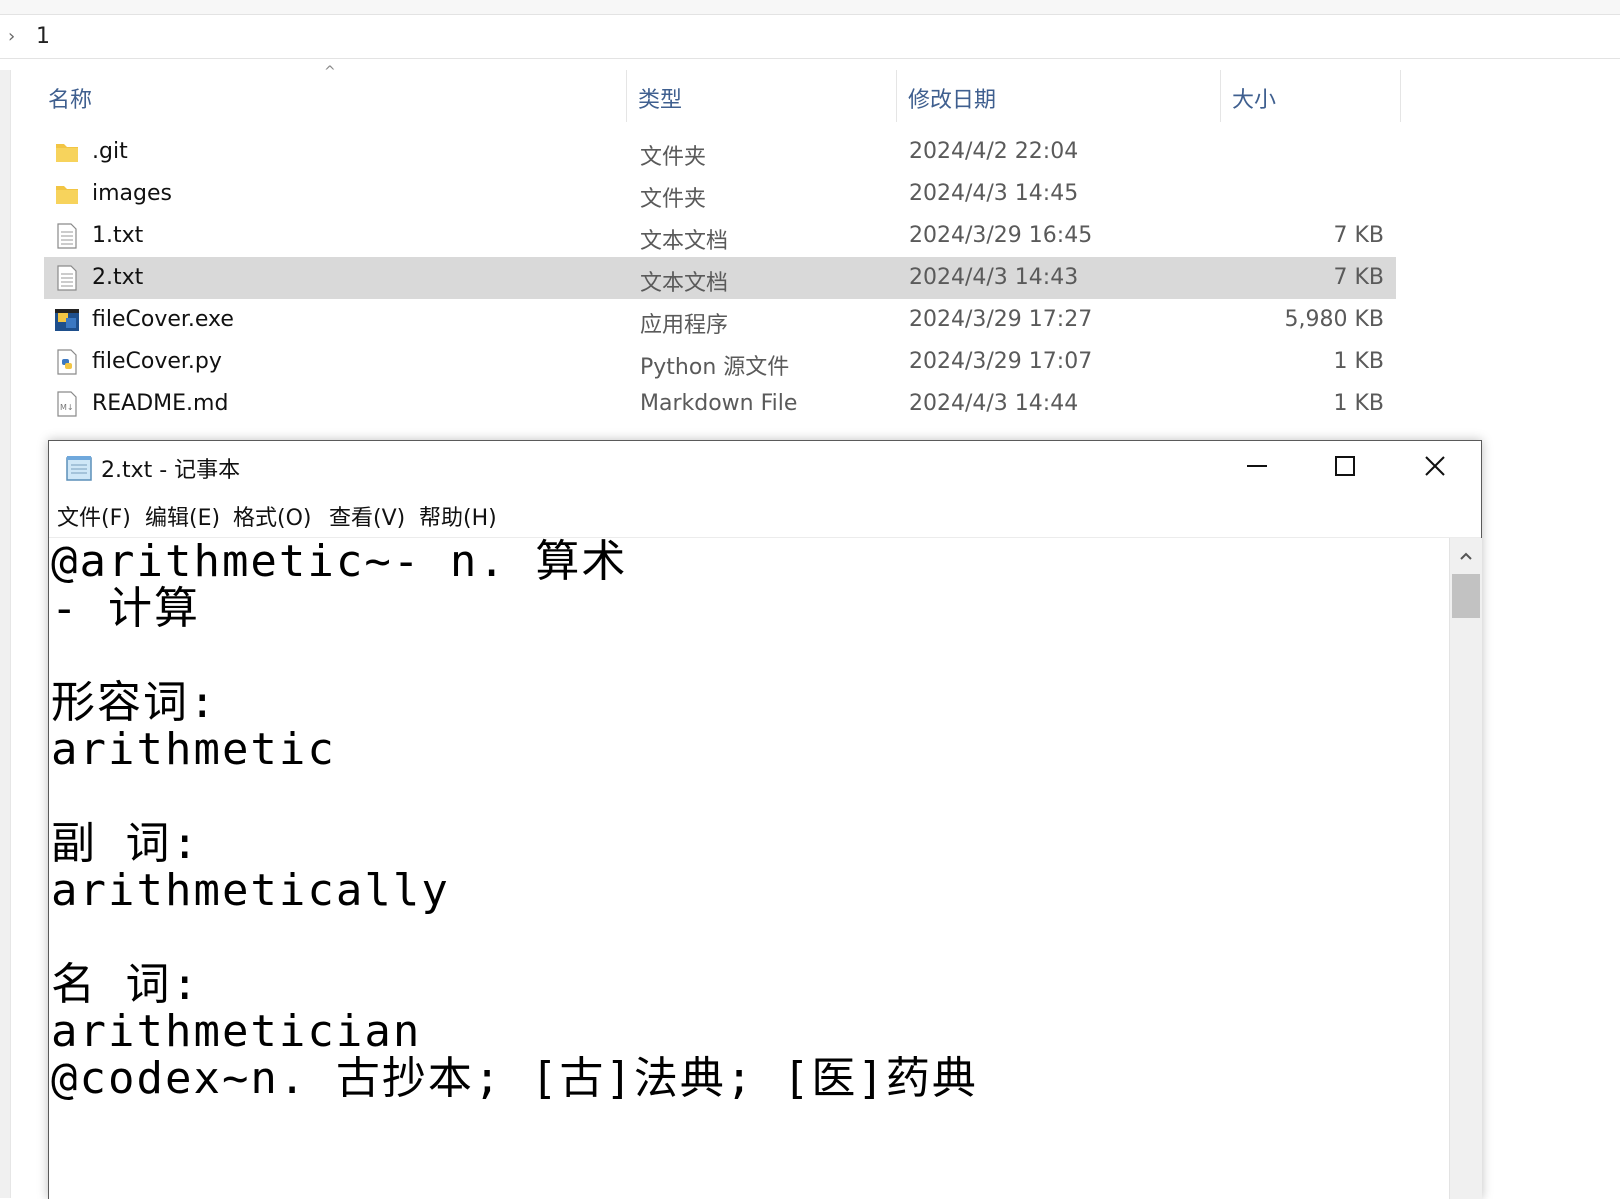  Describe the element at coordinates (952, 100) in the screenshot. I see `column-header-modified-label: 修改日期` at that location.